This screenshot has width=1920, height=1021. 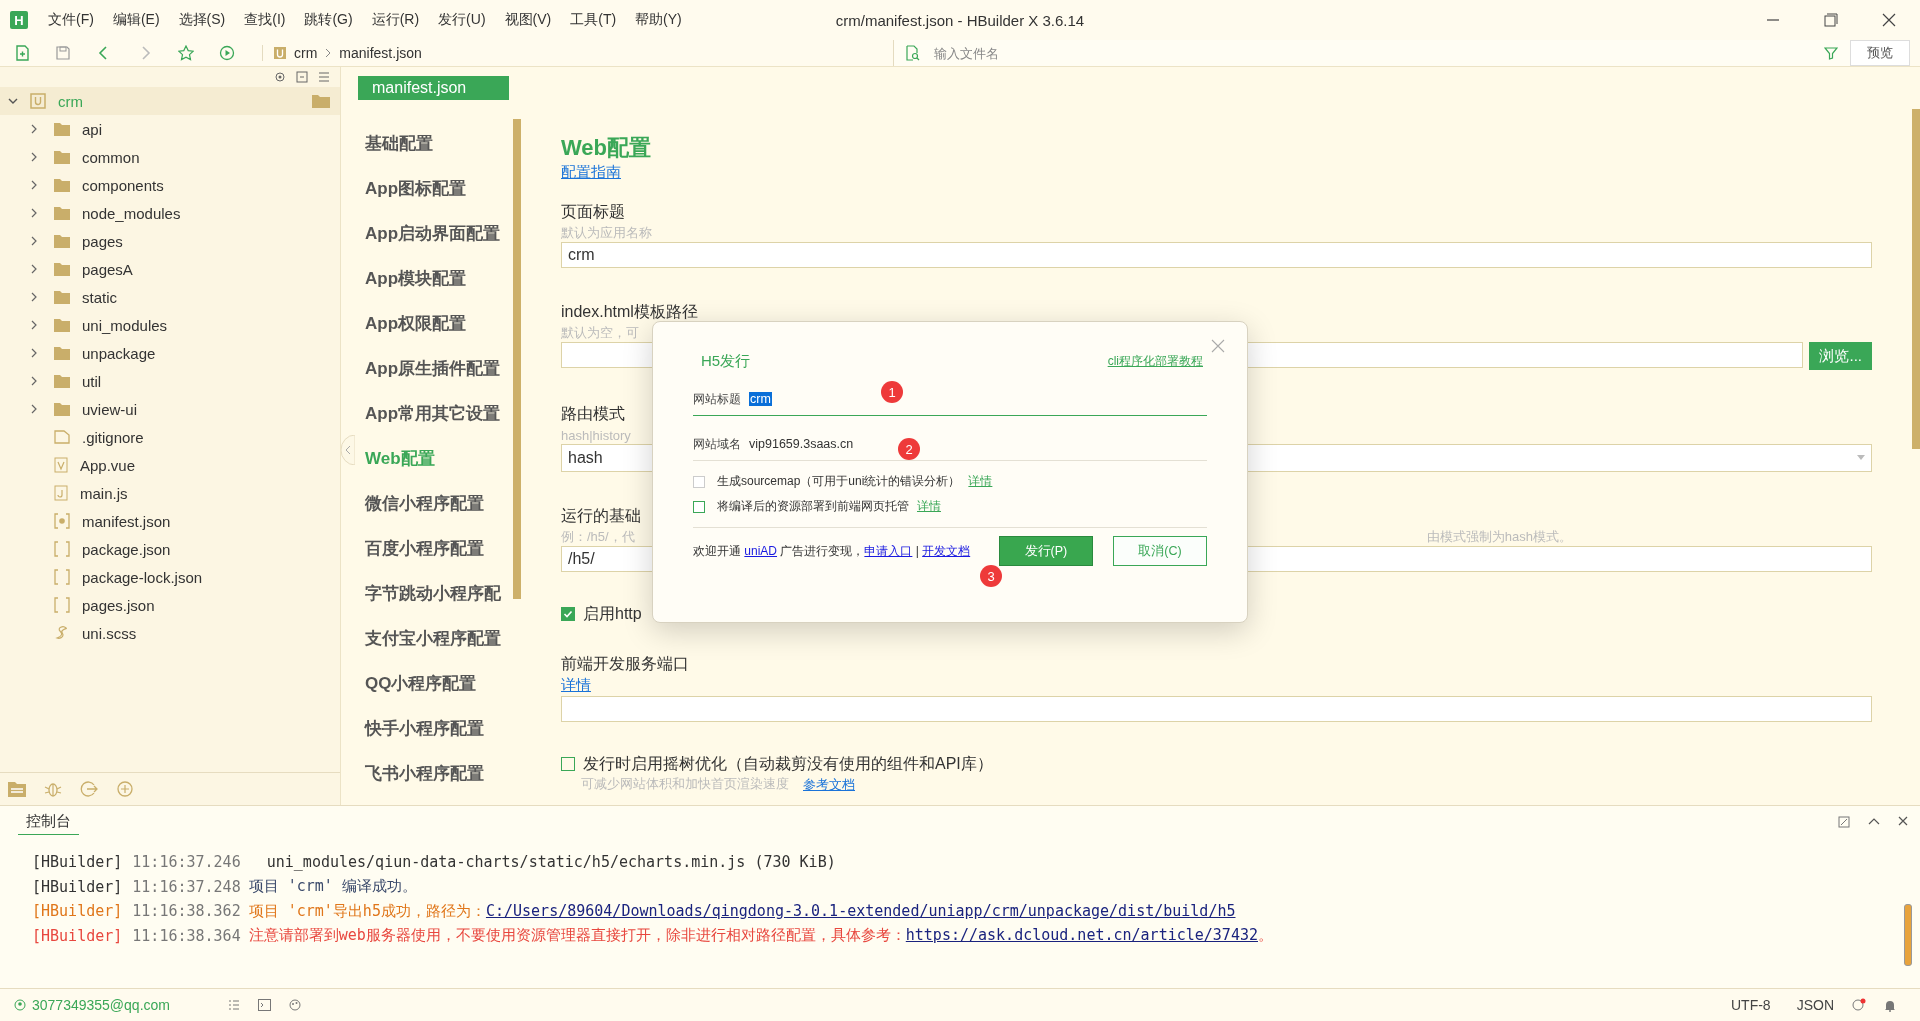 I want to click on app-logo: H, so click(x=19, y=20).